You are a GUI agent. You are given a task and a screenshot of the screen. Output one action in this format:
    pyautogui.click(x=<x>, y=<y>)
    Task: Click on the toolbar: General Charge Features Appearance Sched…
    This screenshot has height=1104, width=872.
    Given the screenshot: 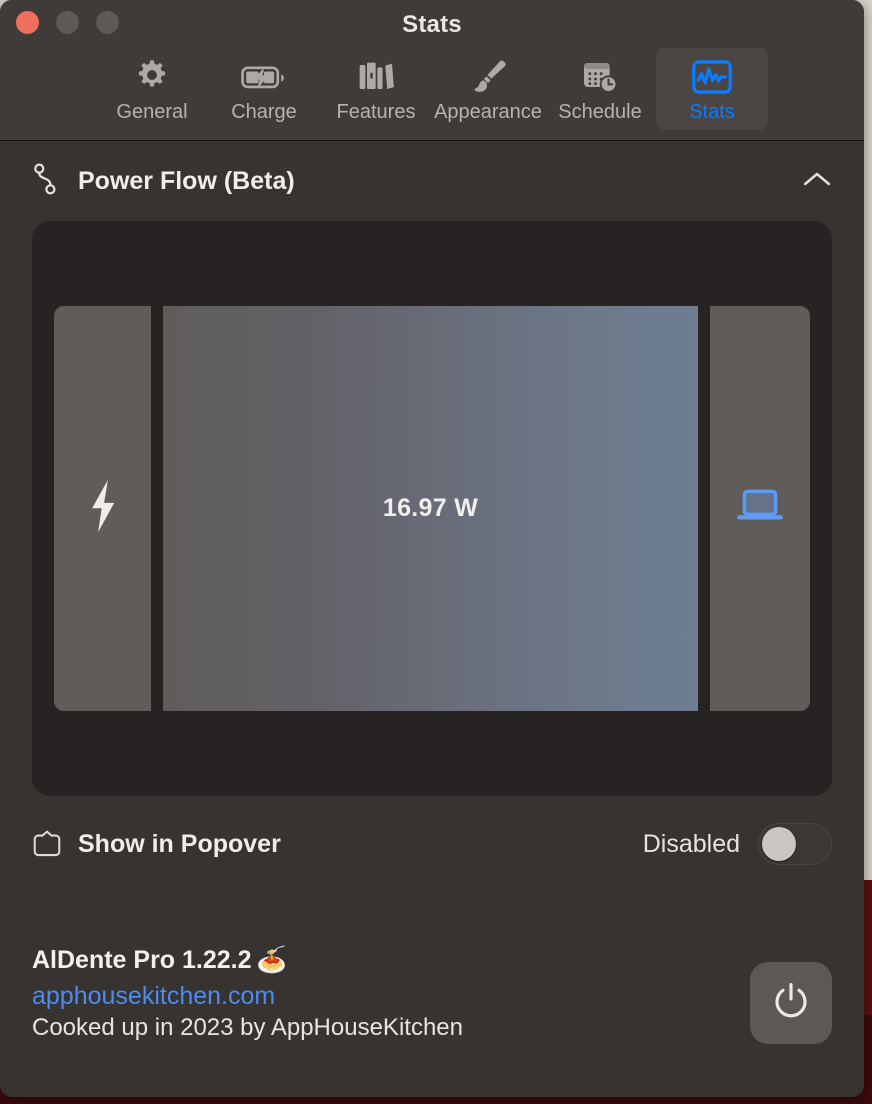 What is the action you would take?
    pyautogui.click(x=432, y=90)
    